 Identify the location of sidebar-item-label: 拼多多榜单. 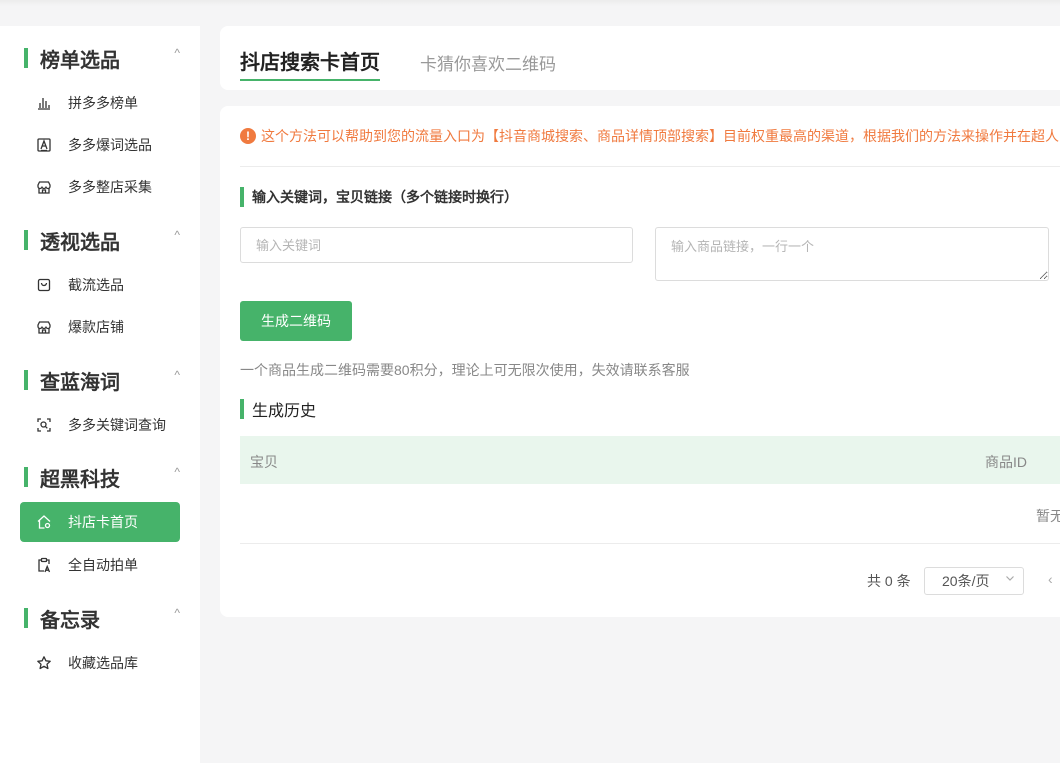
(103, 103).